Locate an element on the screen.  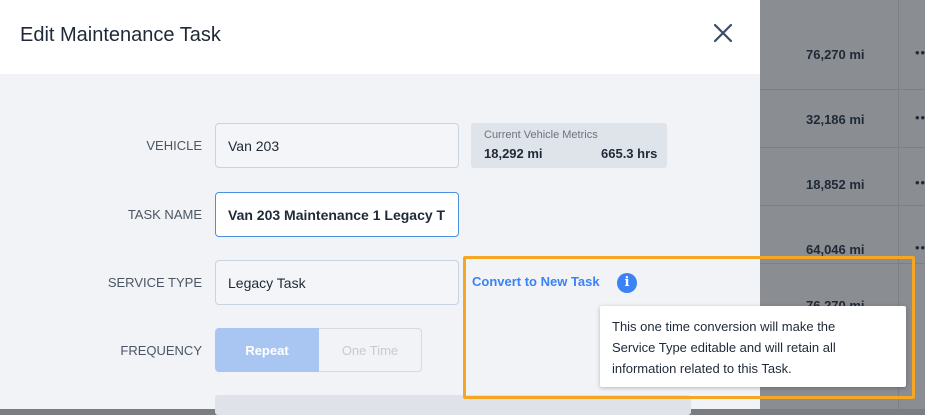
metrics-title: Current Vehicle Metrics is located at coordinates (541, 135).